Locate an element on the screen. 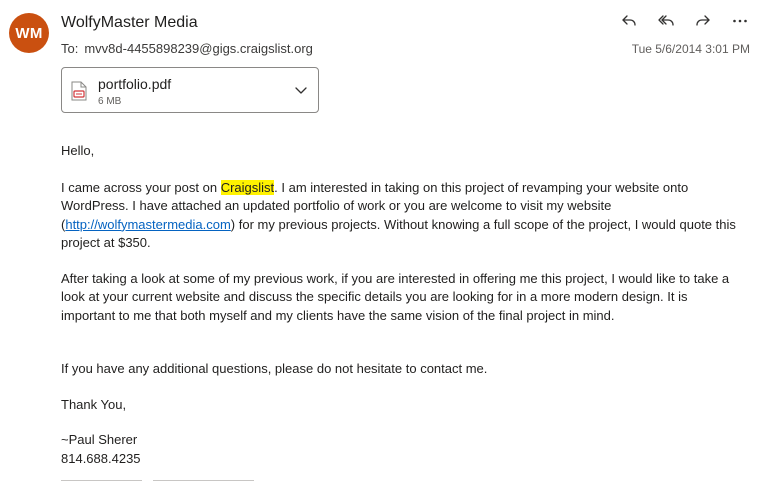 This screenshot has height=482, width=770. reply-all-icon is located at coordinates (666, 20).